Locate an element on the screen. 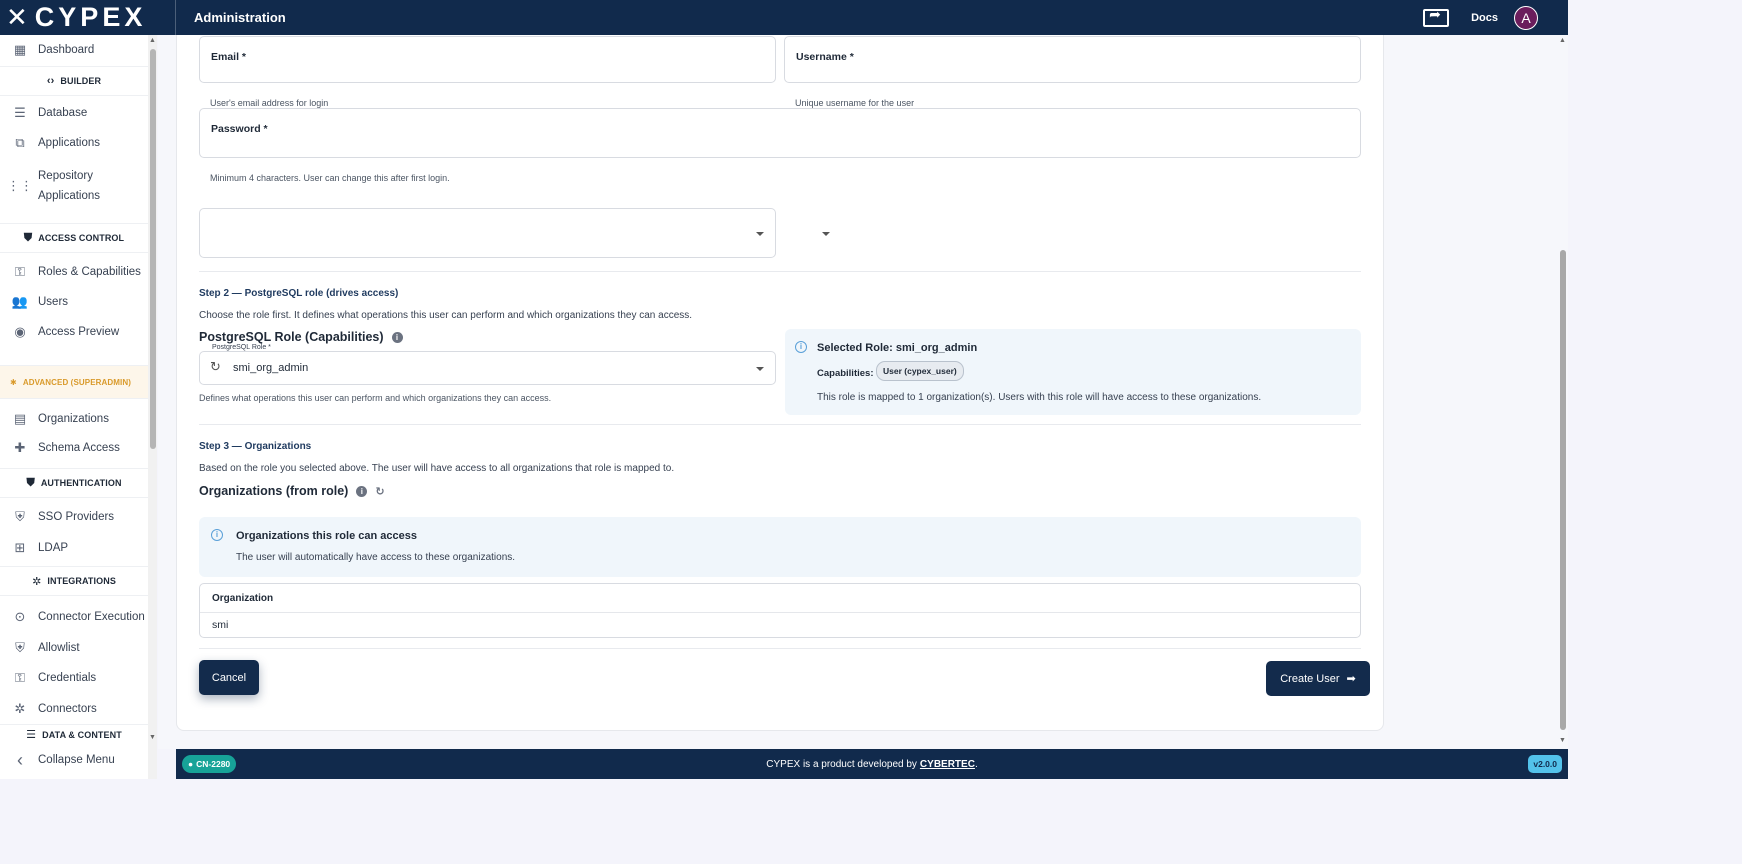  username-label: Username * is located at coordinates (825, 57).